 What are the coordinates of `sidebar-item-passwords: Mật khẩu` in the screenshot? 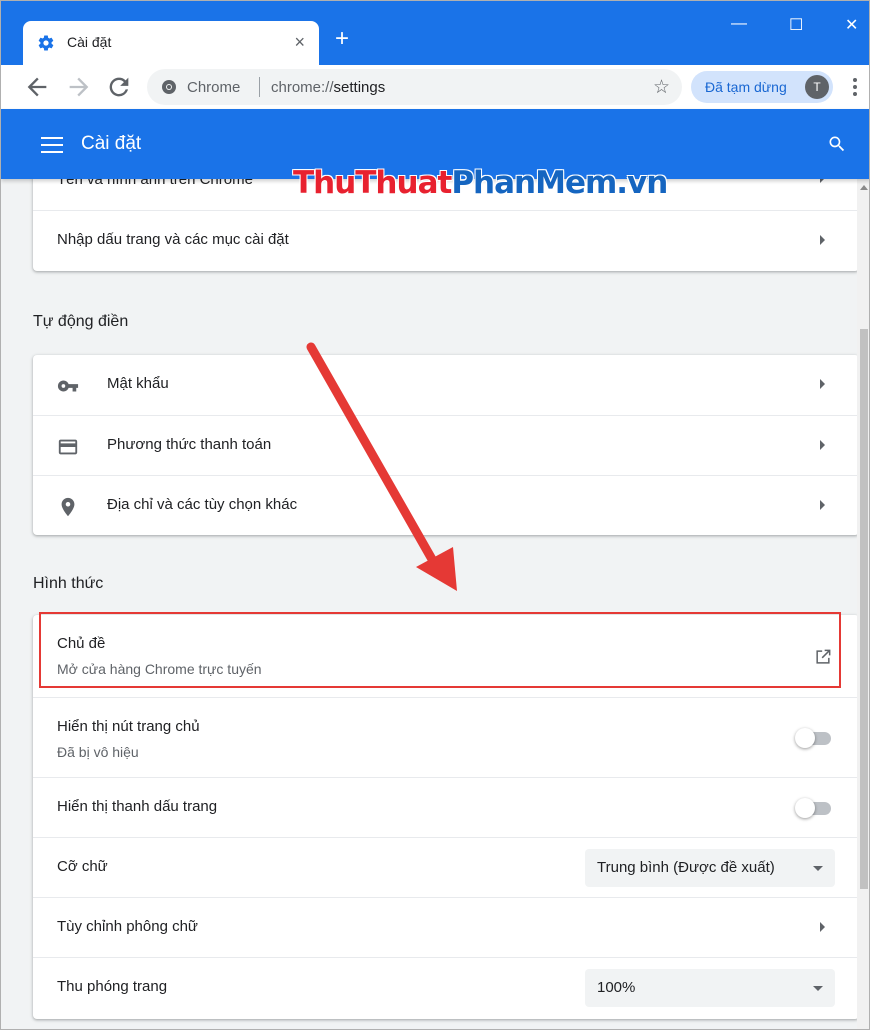 It's located at (445, 385).